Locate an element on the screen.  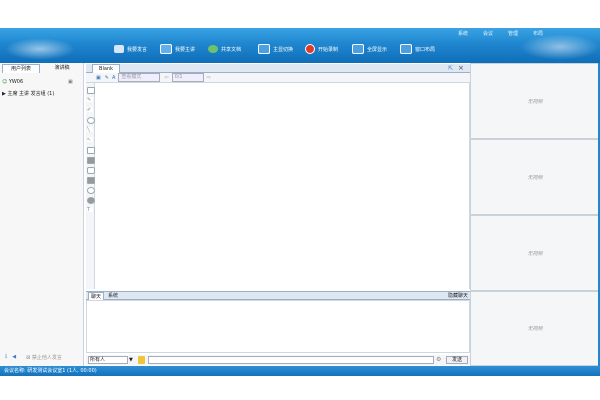
video-panel-3: 无视频 is located at coordinates (535, 253).